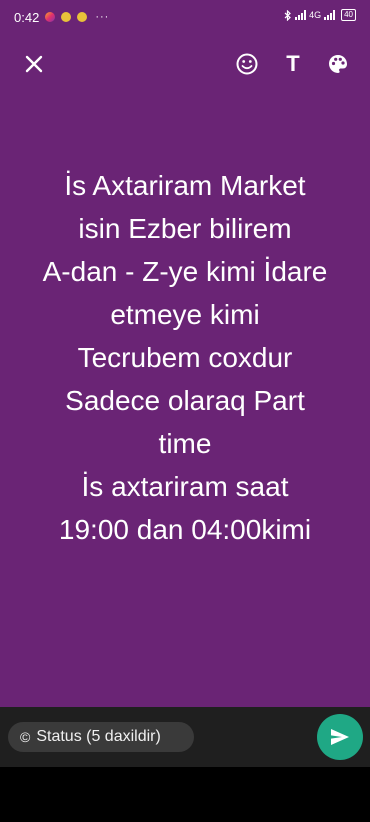 The width and height of the screenshot is (370, 822). I want to click on instagram-notification-icon, so click(50, 17).